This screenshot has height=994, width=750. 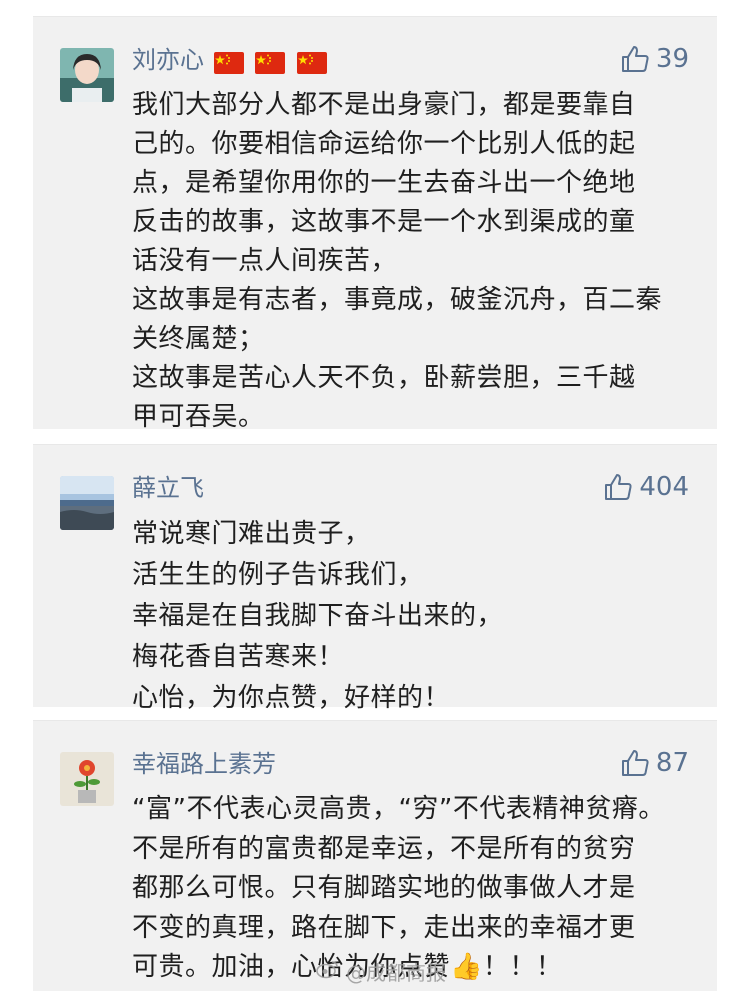 What do you see at coordinates (265, 261) in the screenshot?
I see `comment-line: 话没有一点人间疾苦，` at bounding box center [265, 261].